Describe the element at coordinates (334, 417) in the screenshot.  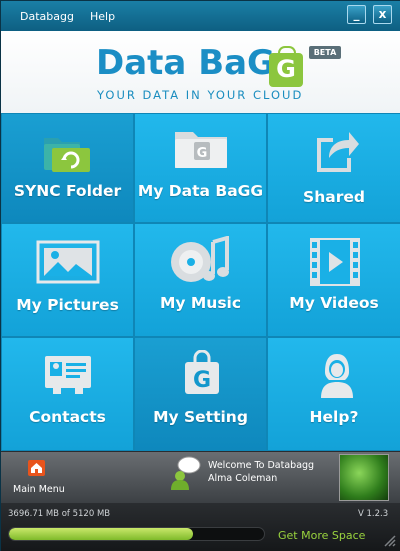
I see `tile-help-label: Help?` at that location.